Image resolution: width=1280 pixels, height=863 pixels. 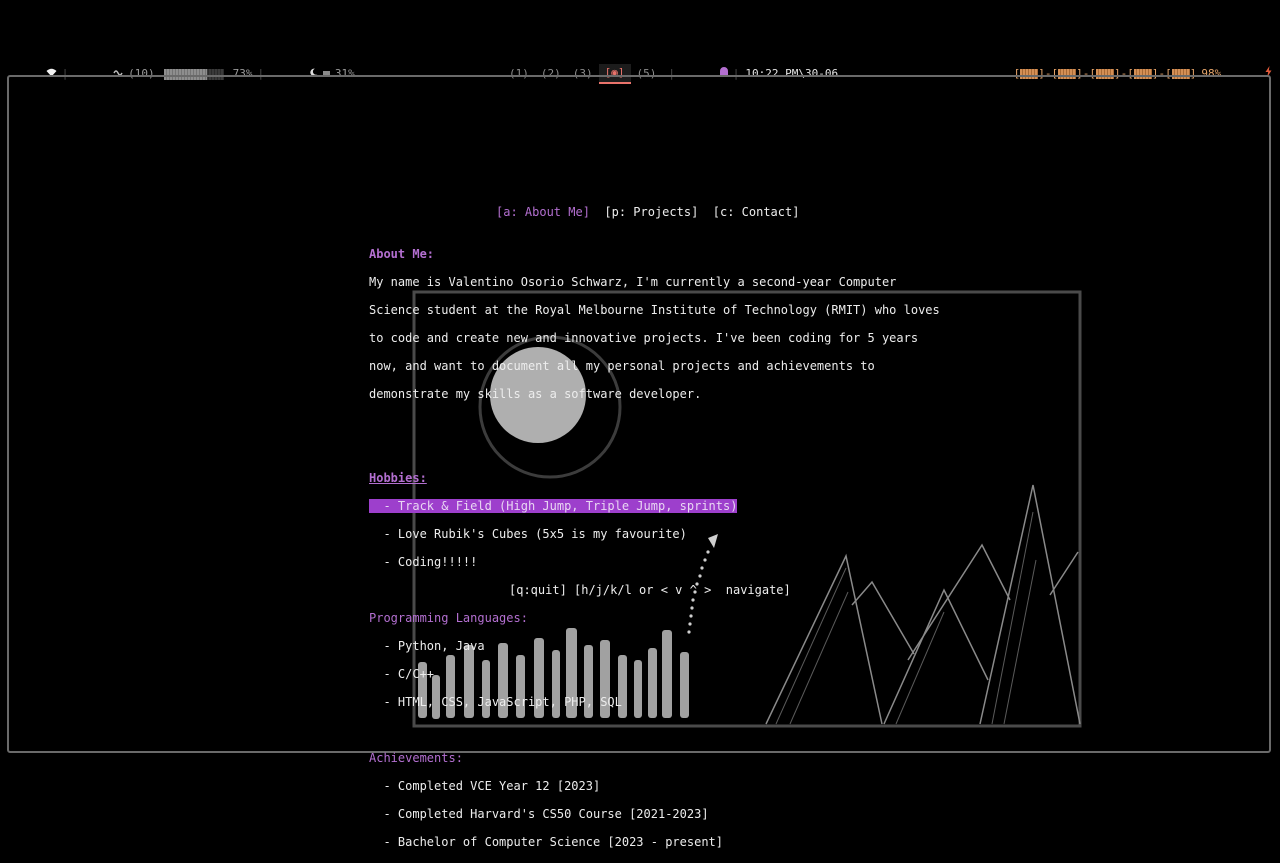 I want to click on hobbies-heading: Hobbies:, so click(x=398, y=478).